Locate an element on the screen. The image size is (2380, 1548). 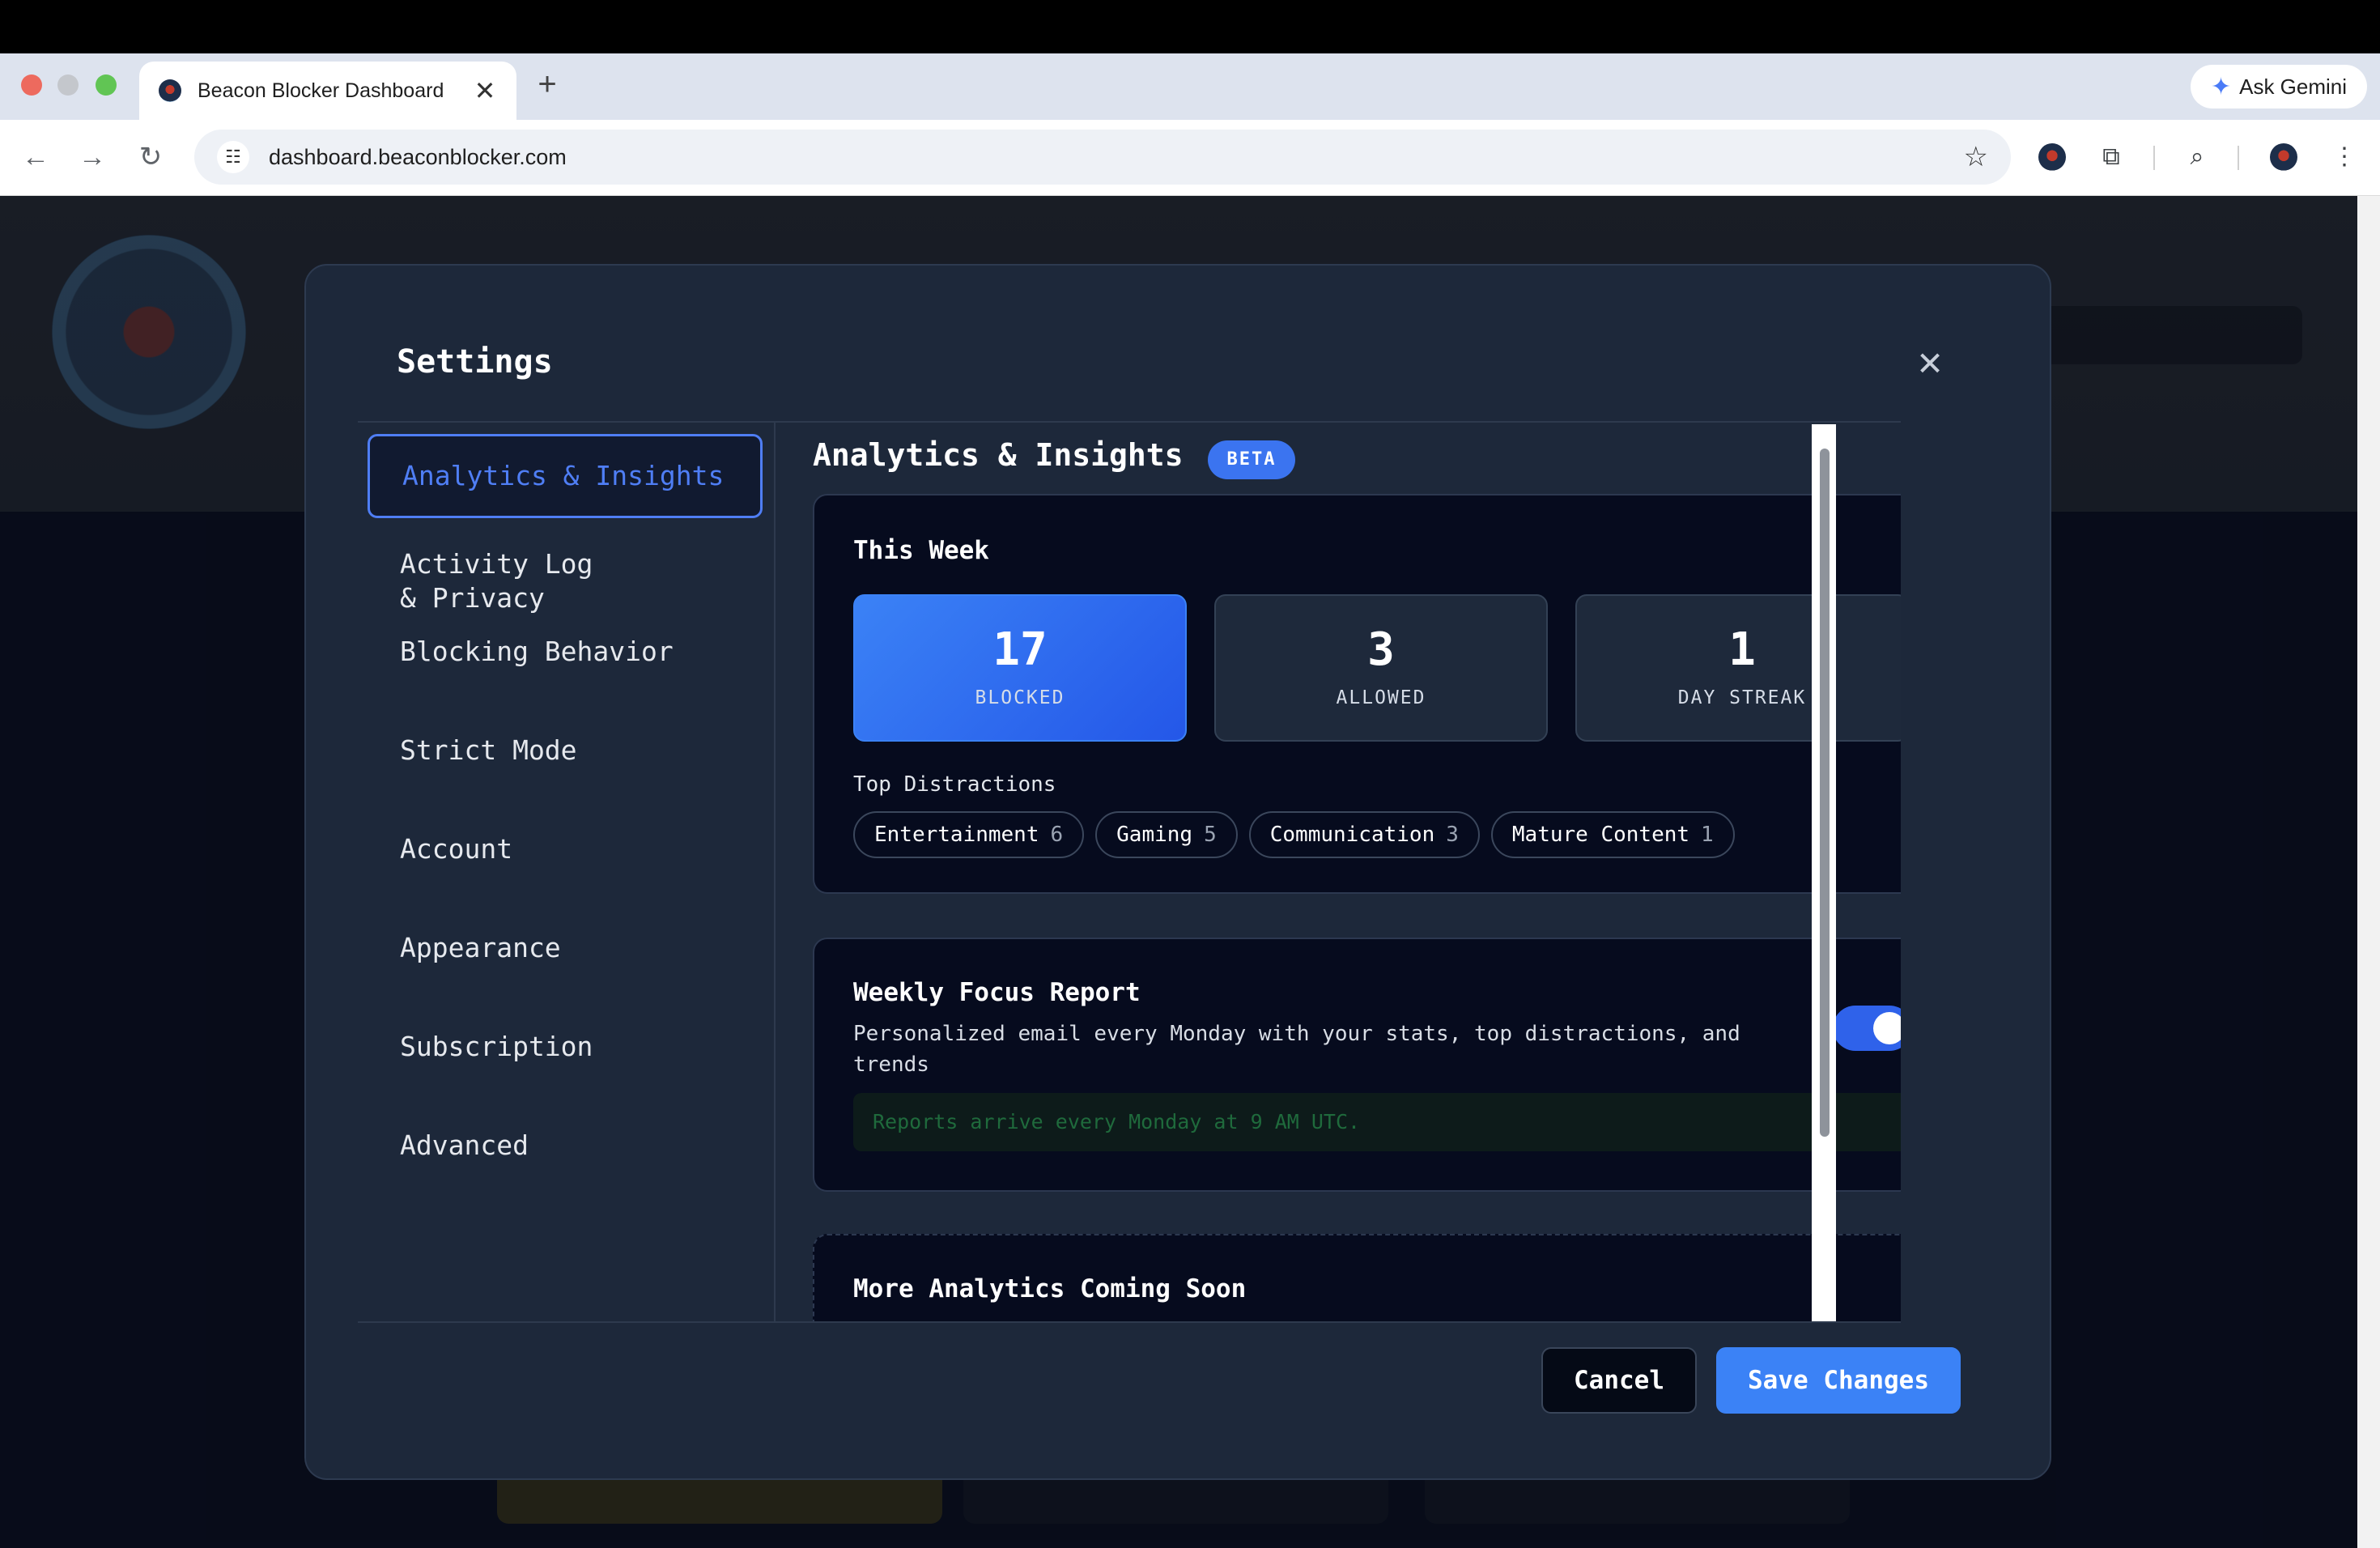
page-scrollbar is located at coordinates (2368, 872).